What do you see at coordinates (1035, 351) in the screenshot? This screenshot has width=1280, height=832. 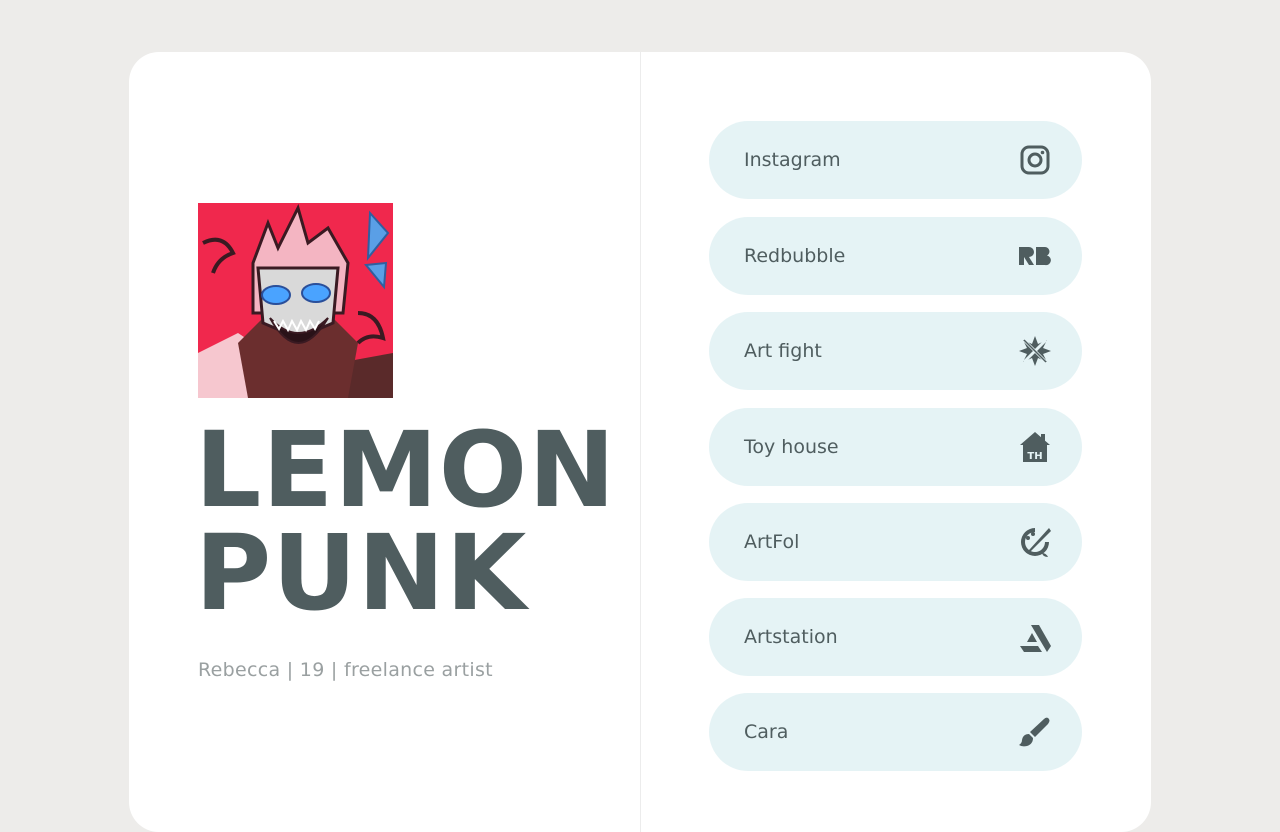 I see `artfight-icon` at bounding box center [1035, 351].